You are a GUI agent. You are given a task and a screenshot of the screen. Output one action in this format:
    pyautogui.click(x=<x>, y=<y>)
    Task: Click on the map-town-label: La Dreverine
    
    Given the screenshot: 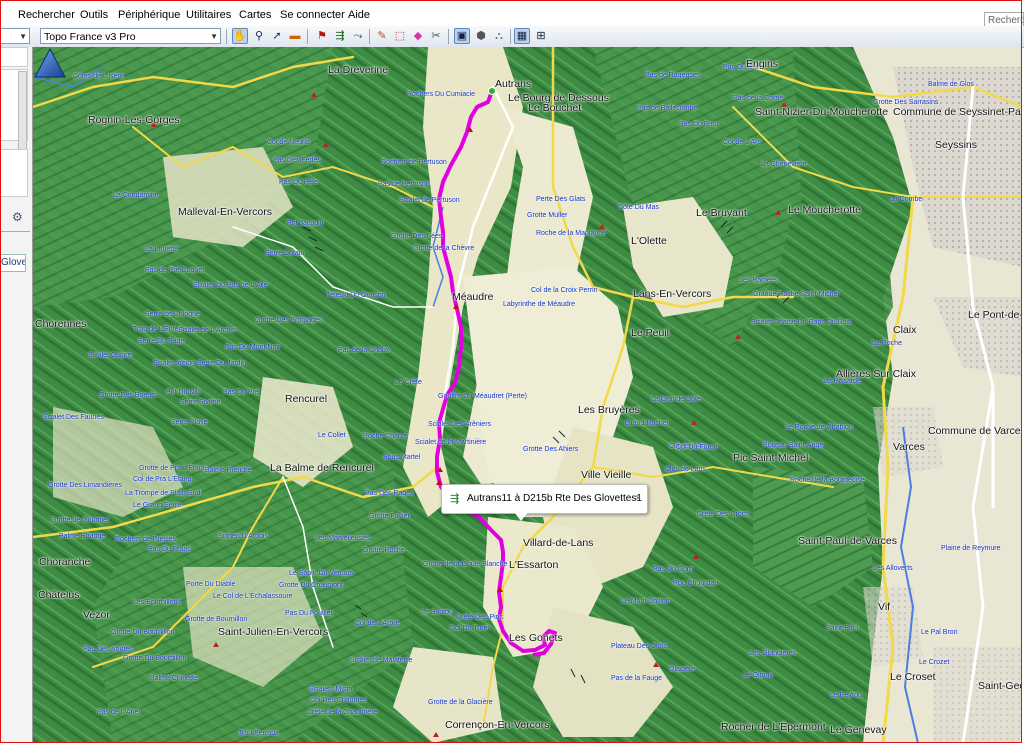 What is the action you would take?
    pyautogui.click(x=358, y=70)
    